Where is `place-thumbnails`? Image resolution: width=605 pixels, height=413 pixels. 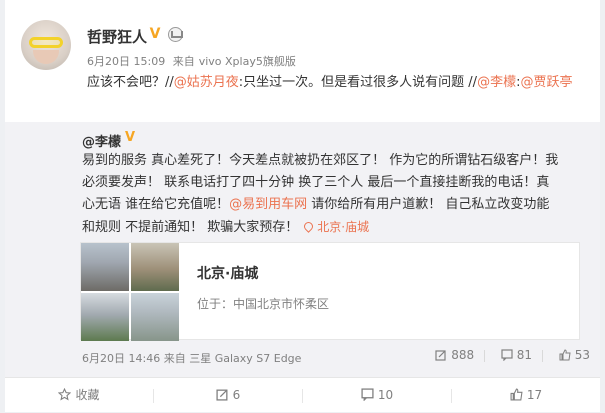 place-thumbnails is located at coordinates (130, 292).